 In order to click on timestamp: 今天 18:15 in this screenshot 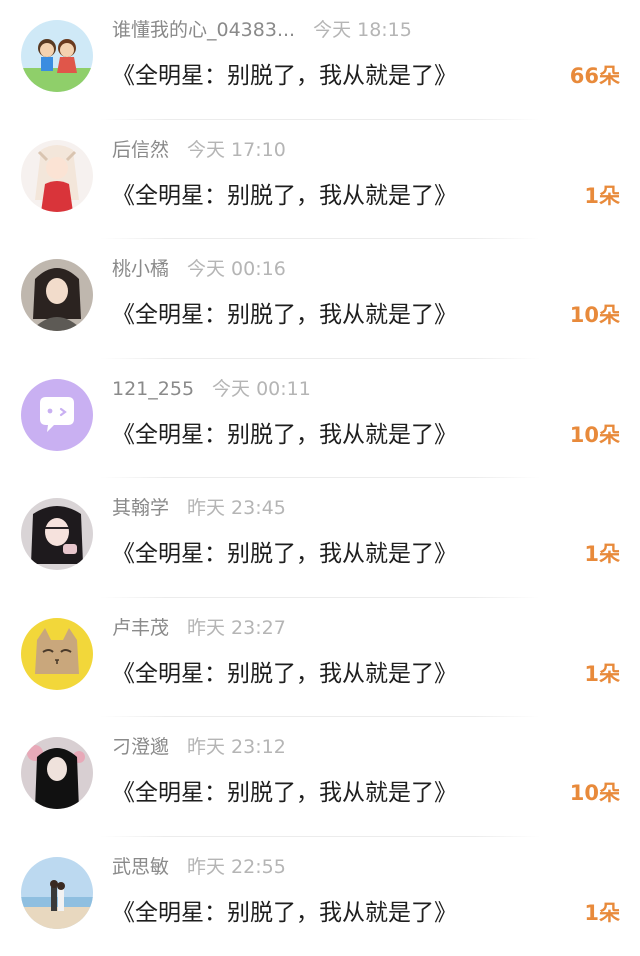, I will do `click(362, 30)`.